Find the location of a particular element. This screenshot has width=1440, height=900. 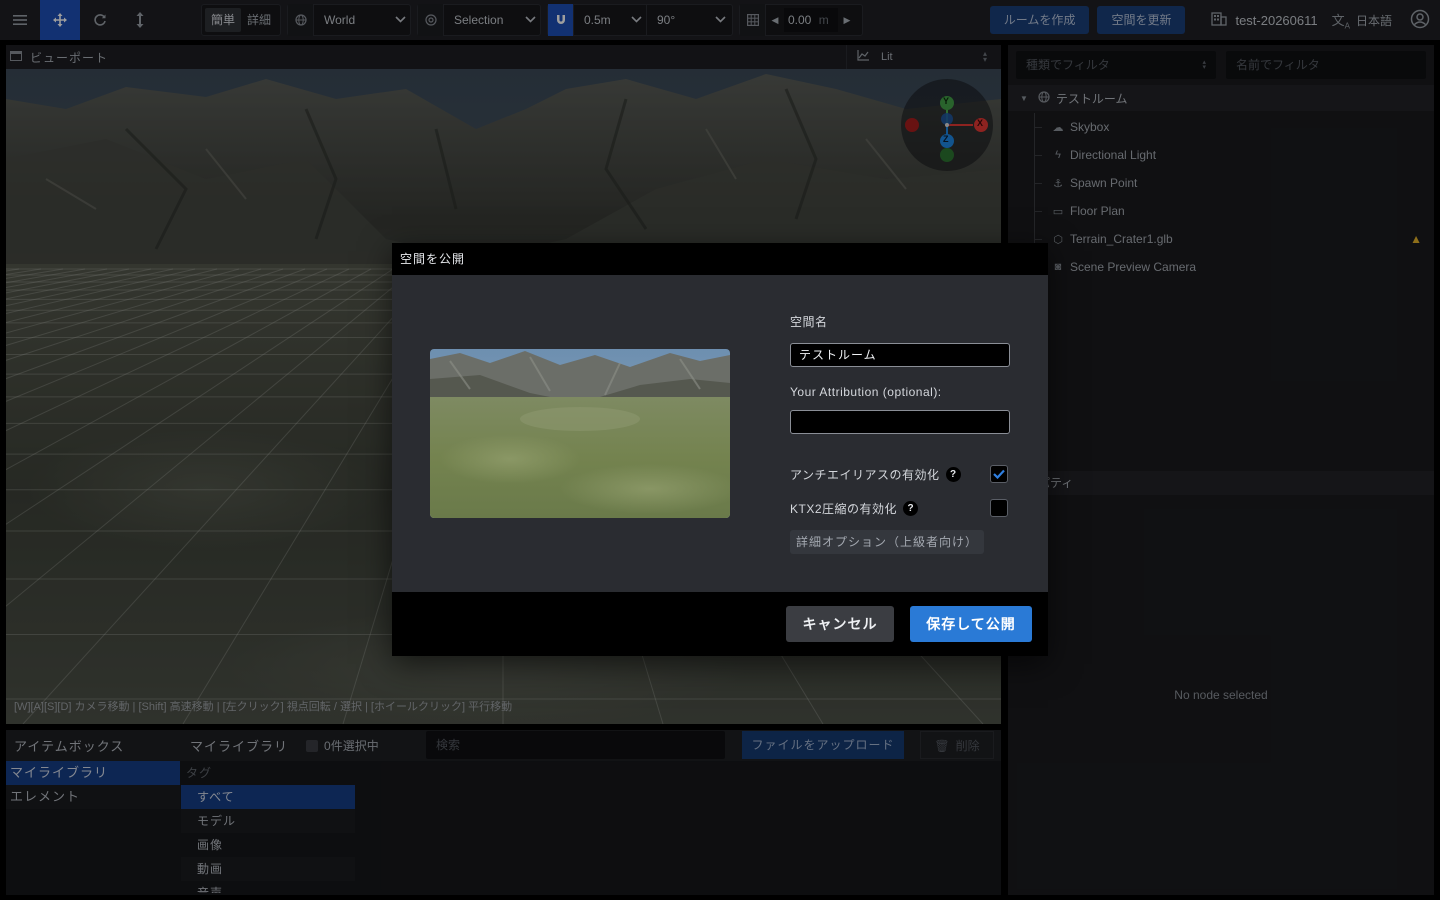

antialias-checkbox is located at coordinates (999, 474).